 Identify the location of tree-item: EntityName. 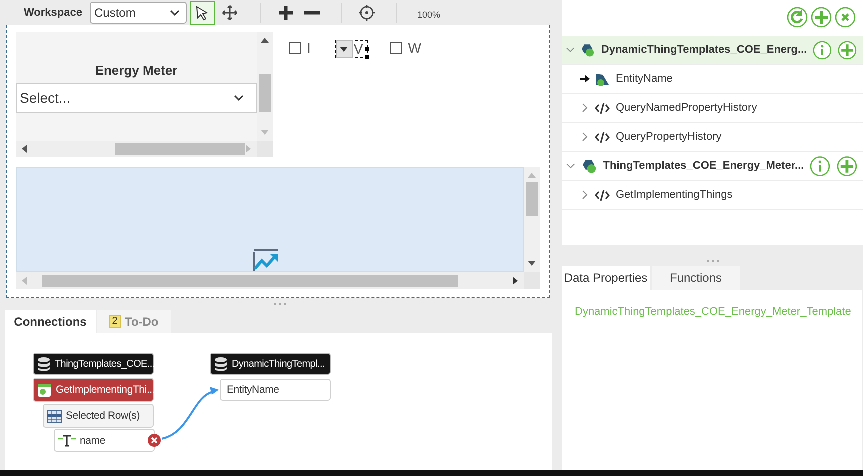
(712, 79).